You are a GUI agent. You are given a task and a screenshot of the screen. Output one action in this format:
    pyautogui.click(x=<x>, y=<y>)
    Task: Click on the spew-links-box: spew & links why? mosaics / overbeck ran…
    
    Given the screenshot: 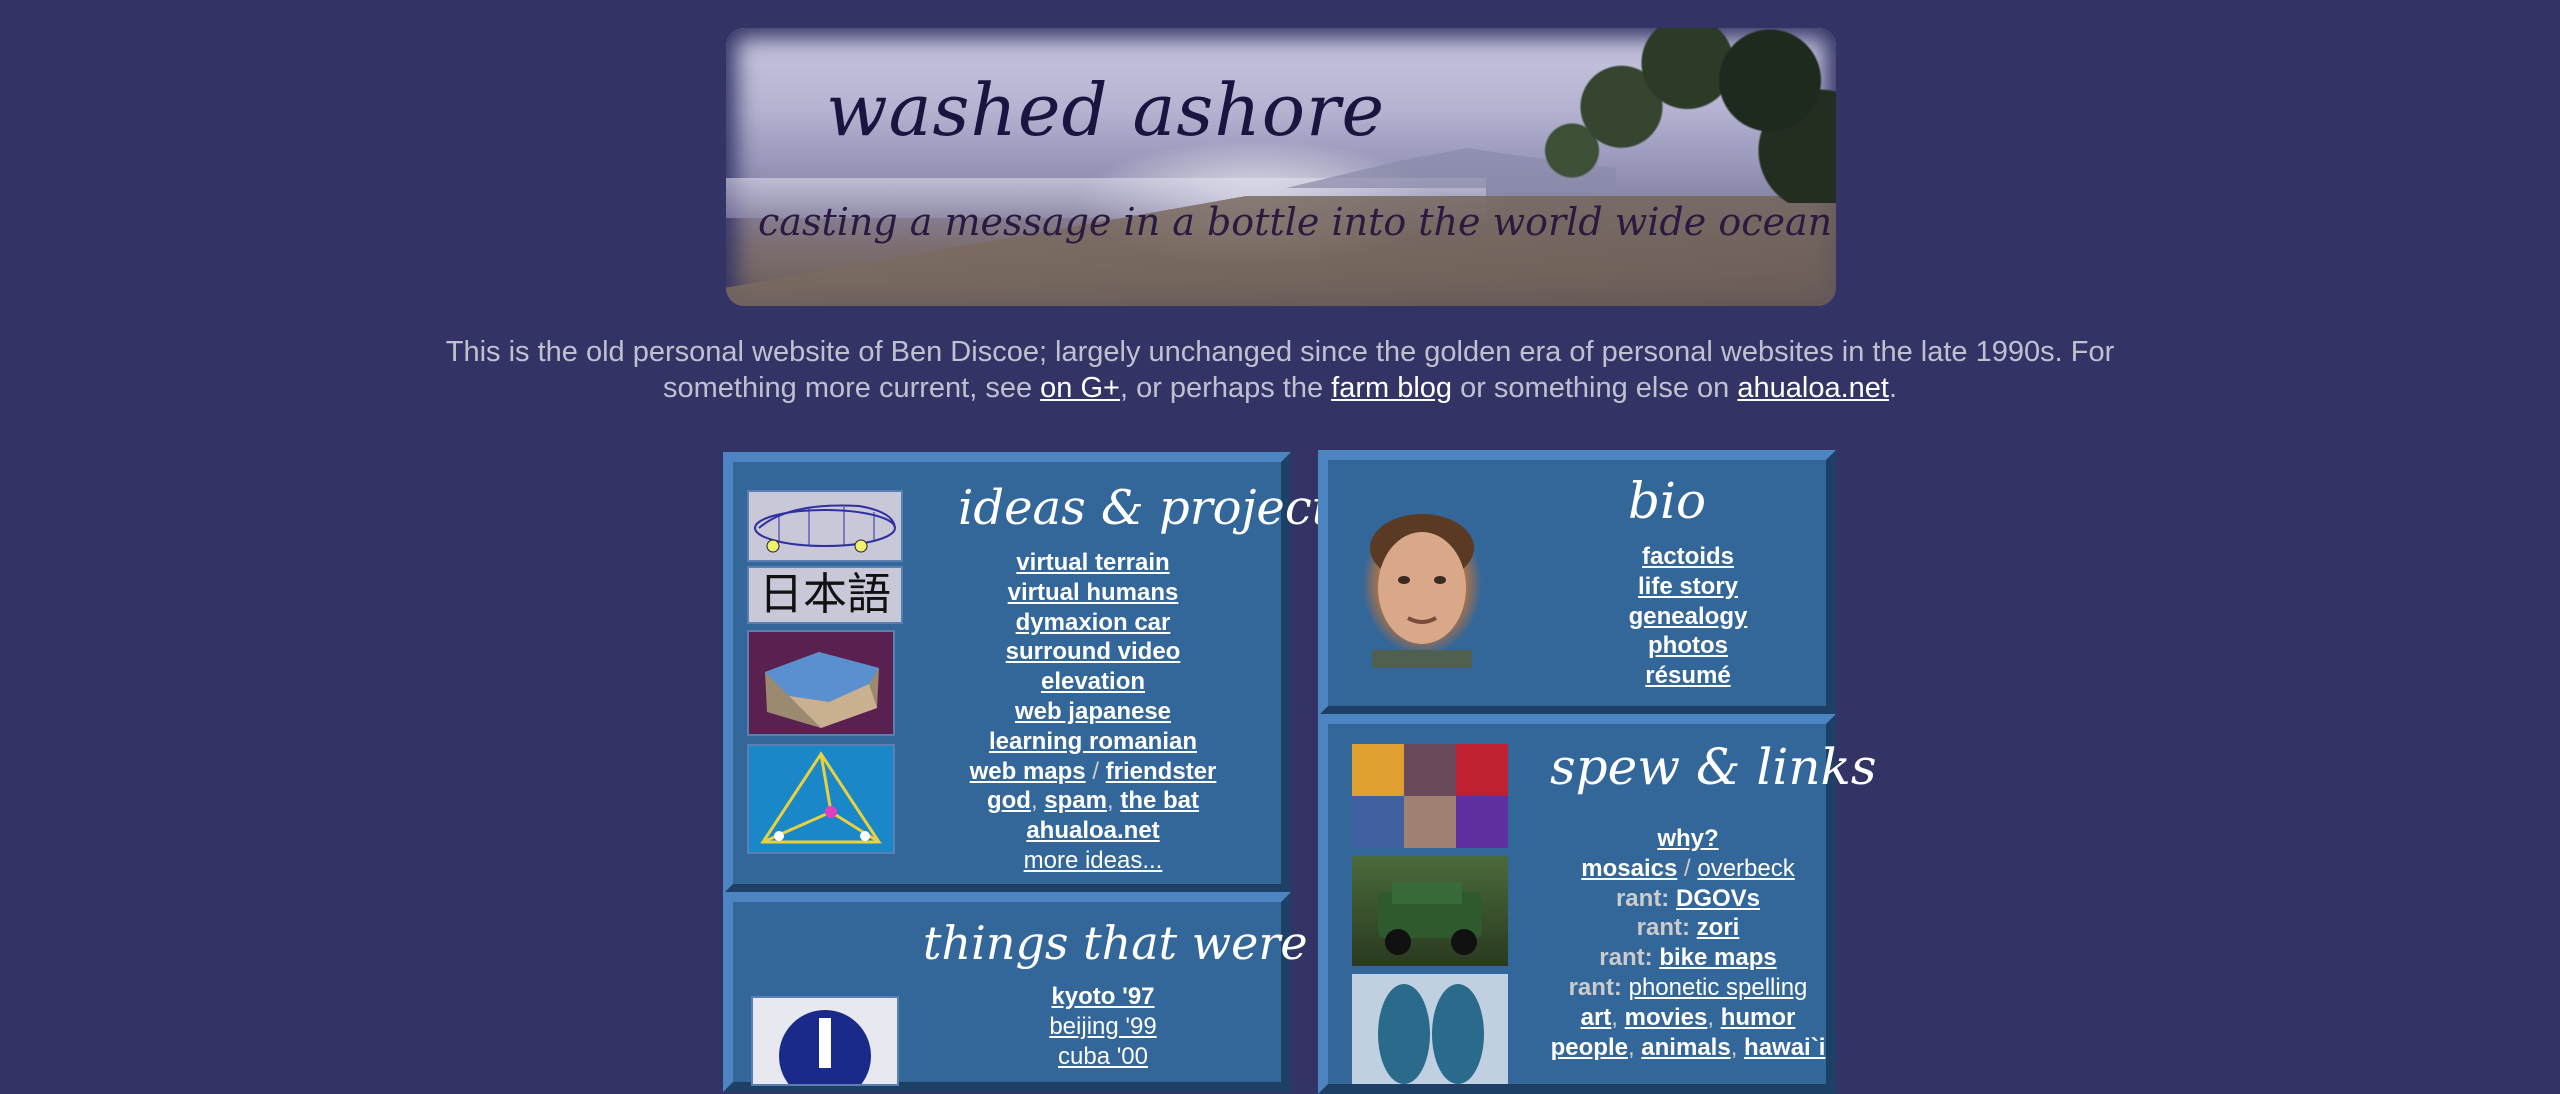 What is the action you would take?
    pyautogui.click(x=1597, y=904)
    